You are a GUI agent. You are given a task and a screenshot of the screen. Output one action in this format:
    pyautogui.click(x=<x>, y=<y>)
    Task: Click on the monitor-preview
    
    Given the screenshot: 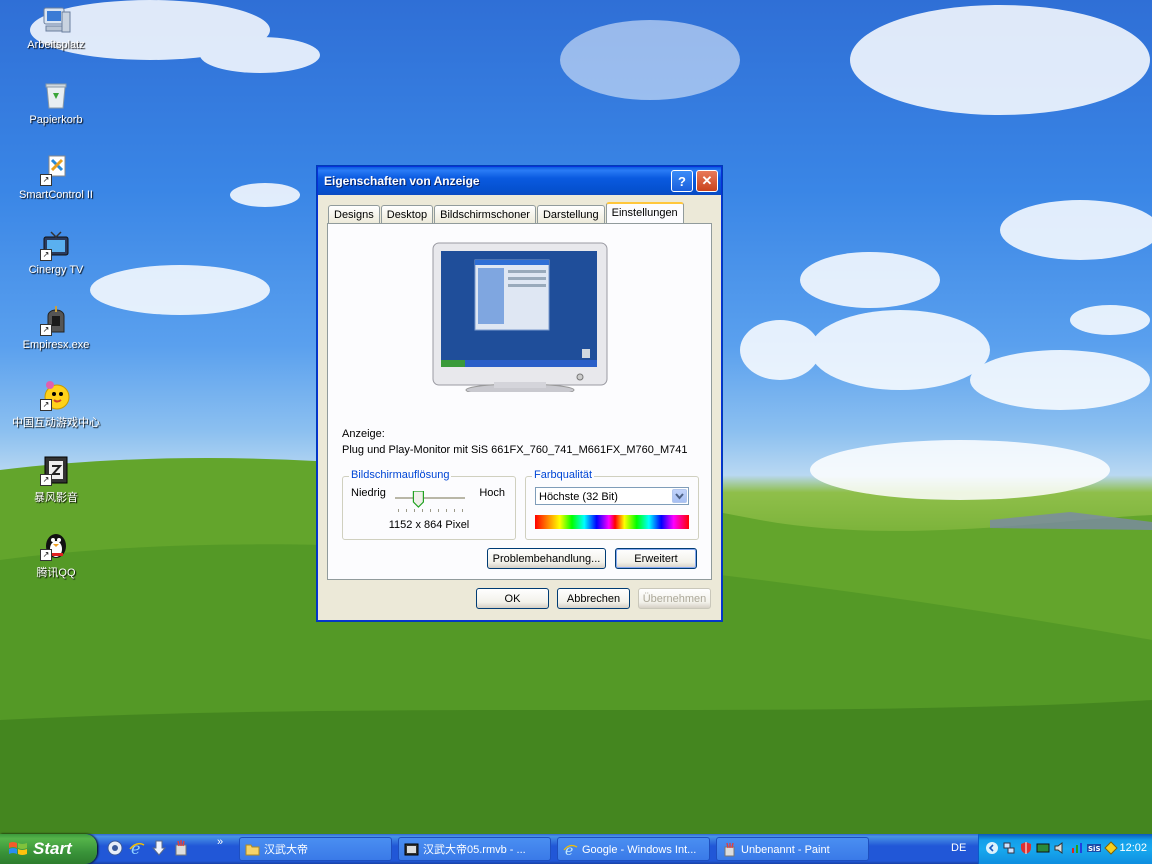 What is the action you would take?
    pyautogui.click(x=520, y=317)
    